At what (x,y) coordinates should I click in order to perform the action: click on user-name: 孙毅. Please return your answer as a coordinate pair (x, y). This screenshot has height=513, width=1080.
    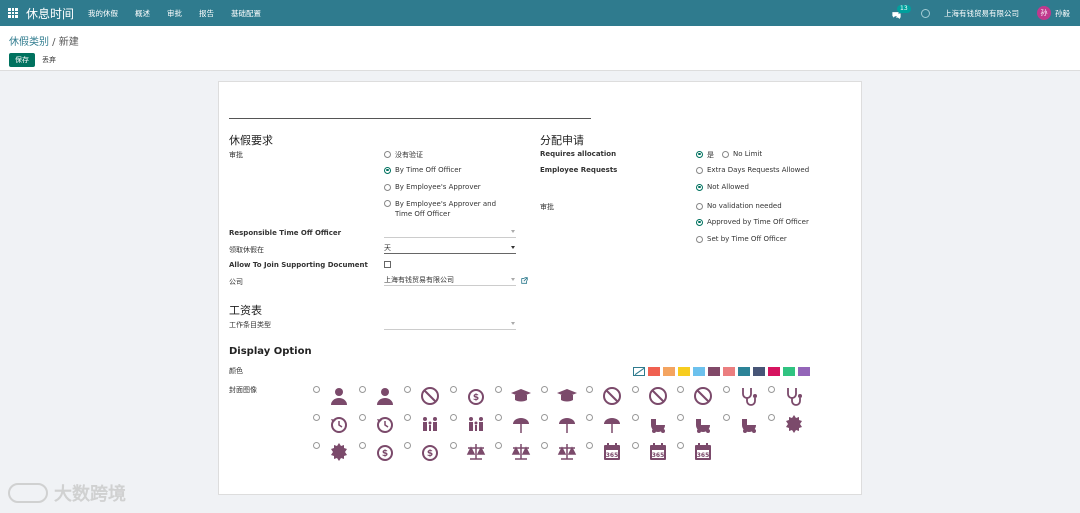
    Looking at the image, I should click on (1062, 13).